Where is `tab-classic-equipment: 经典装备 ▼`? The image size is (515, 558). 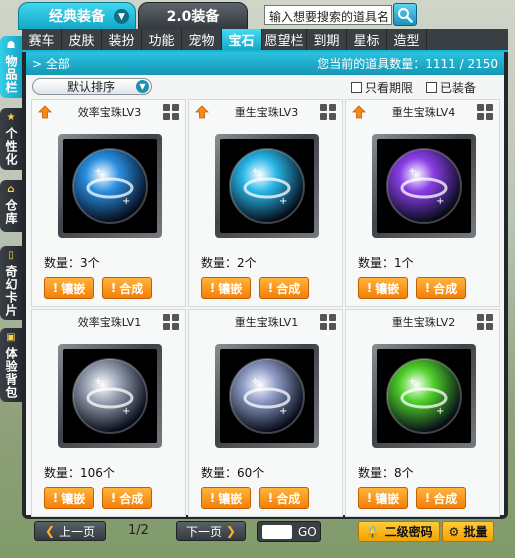 tab-classic-equipment: 经典装备 ▼ is located at coordinates (77, 16).